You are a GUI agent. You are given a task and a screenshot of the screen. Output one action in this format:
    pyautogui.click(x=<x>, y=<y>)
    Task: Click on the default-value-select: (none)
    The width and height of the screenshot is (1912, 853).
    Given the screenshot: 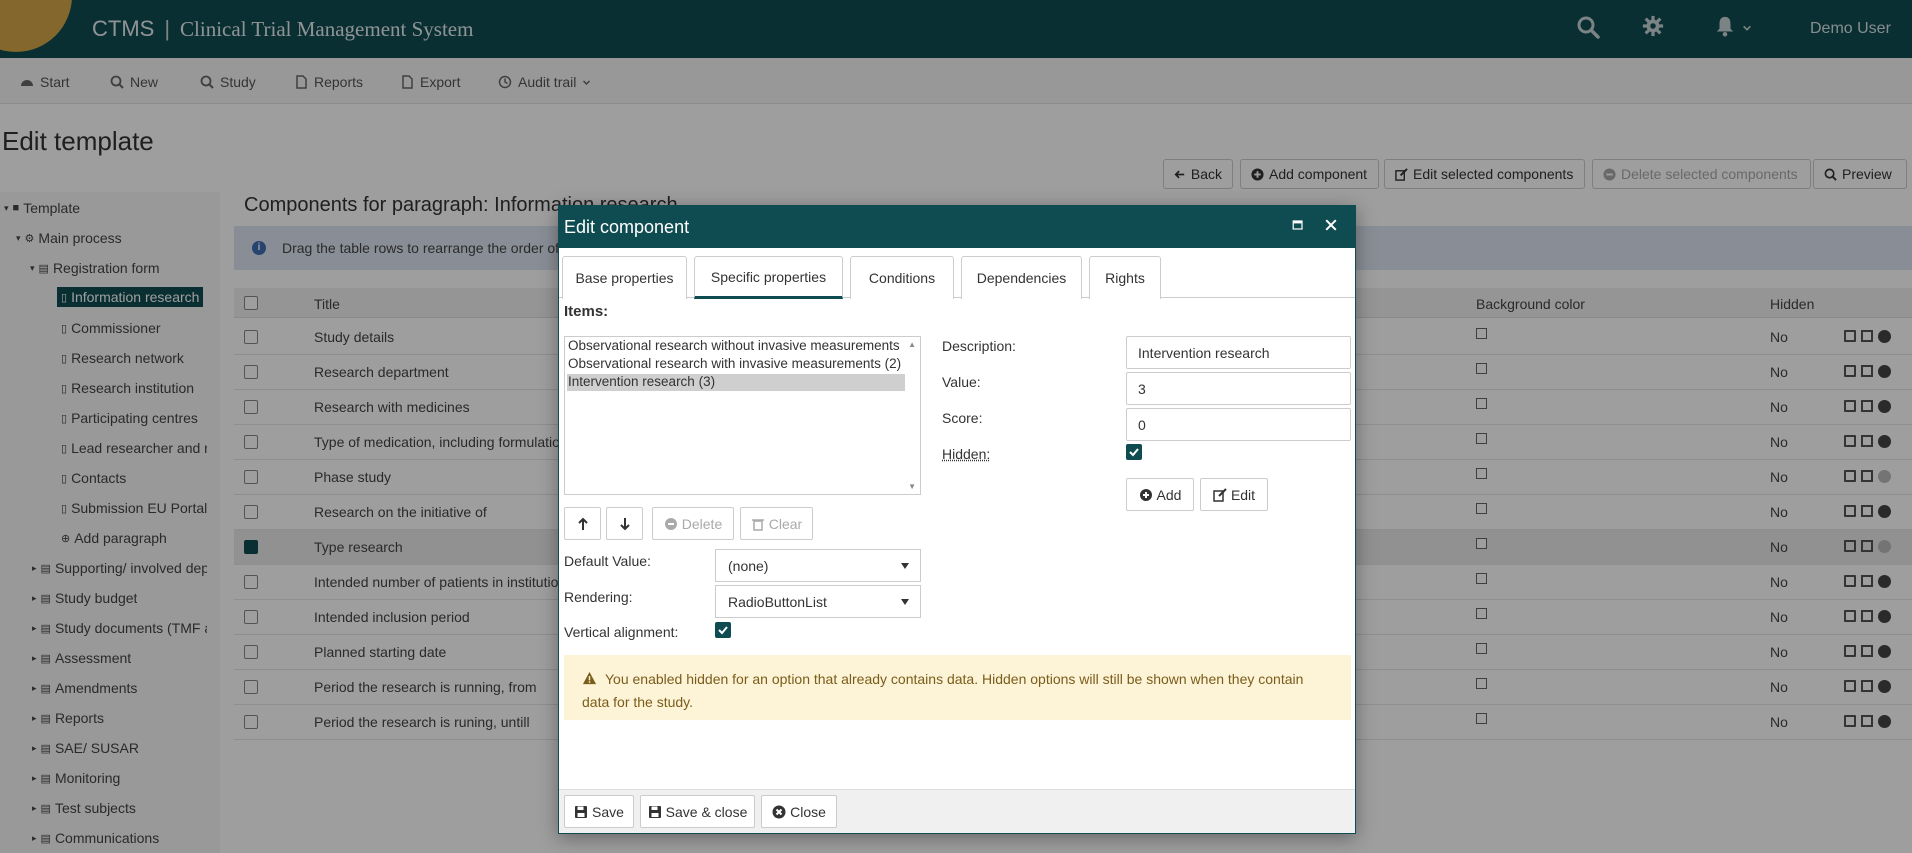 What is the action you would take?
    pyautogui.click(x=818, y=565)
    